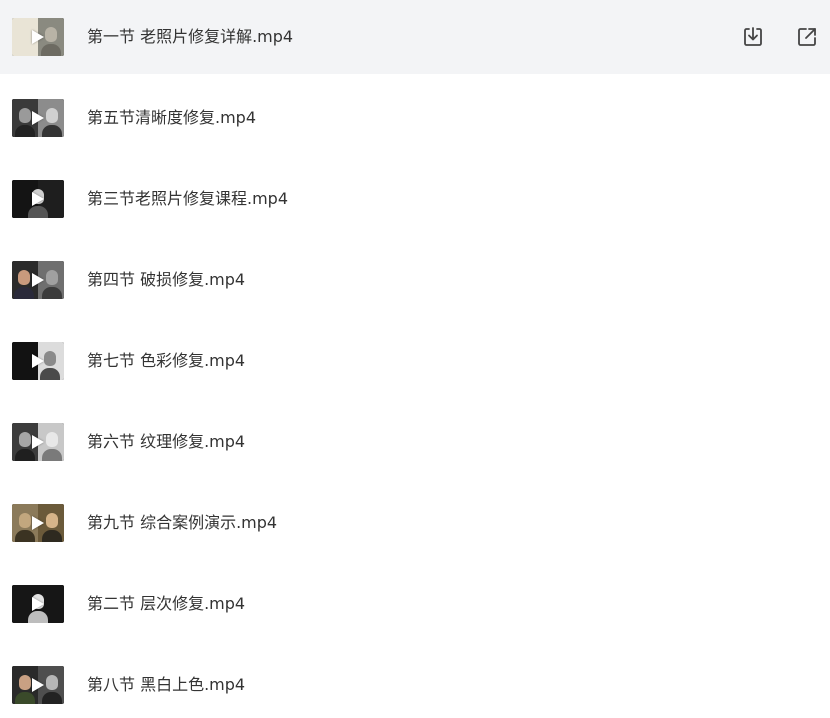 The width and height of the screenshot is (830, 718). I want to click on file-name: 第六节 纹理修复.mp4, so click(166, 441).